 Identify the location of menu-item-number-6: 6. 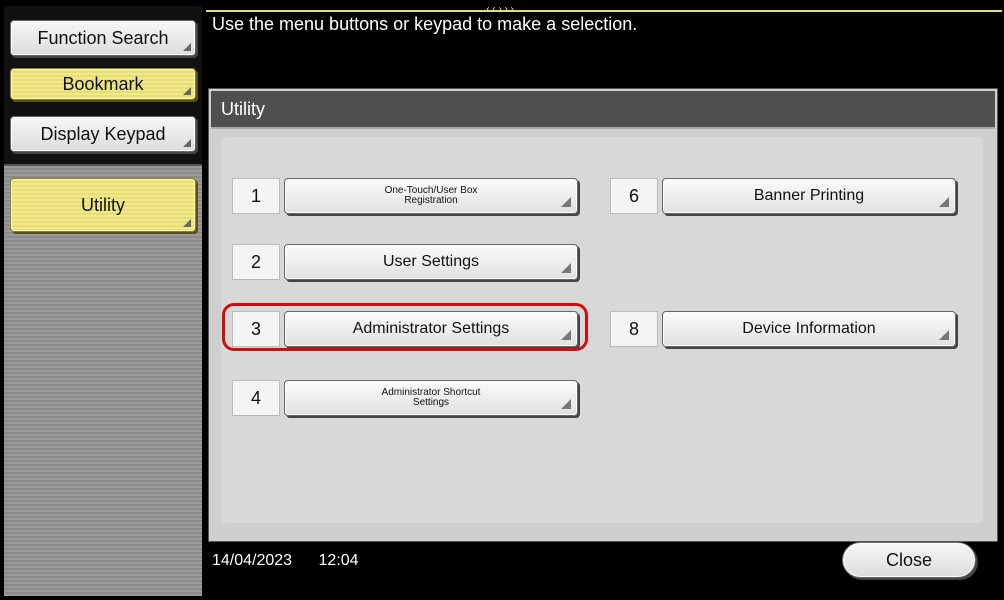
(634, 196).